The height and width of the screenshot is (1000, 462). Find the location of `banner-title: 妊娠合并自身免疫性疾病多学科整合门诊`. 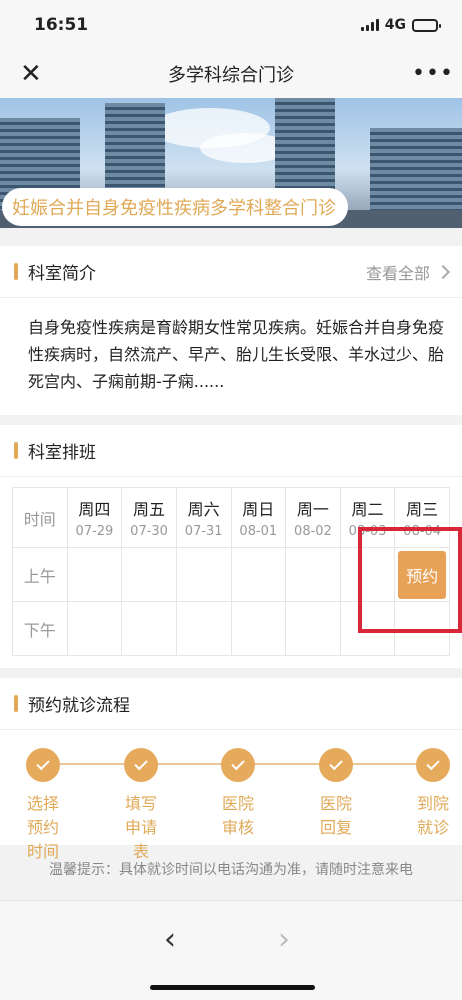

banner-title: 妊娠合并自身免疫性疾病多学科整合门诊 is located at coordinates (175, 207).